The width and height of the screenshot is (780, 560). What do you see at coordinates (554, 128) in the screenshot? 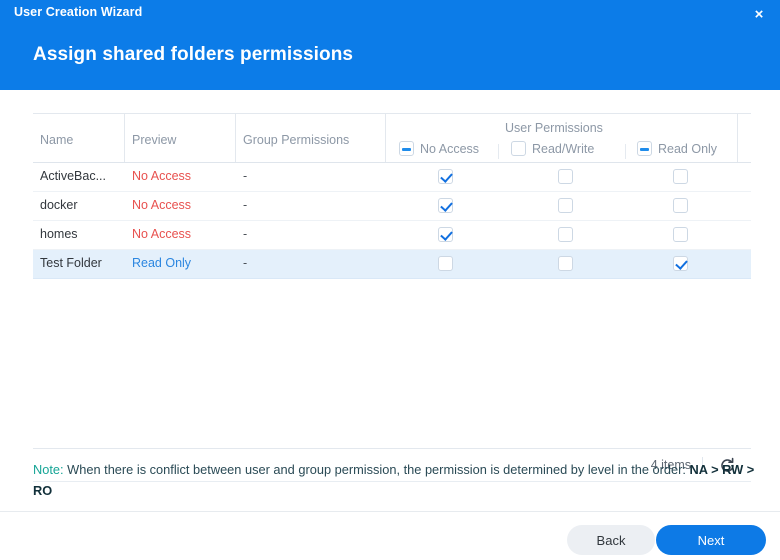
I see `column-header-user-permissions: User Permissions` at bounding box center [554, 128].